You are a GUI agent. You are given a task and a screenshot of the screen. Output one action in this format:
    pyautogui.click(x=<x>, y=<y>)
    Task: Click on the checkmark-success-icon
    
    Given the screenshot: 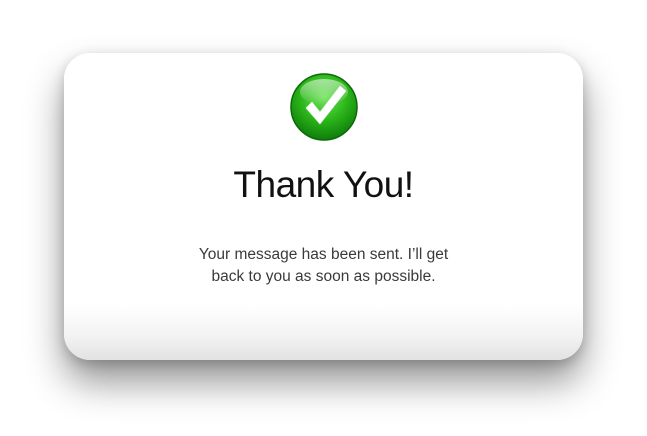 What is the action you would take?
    pyautogui.click(x=324, y=107)
    